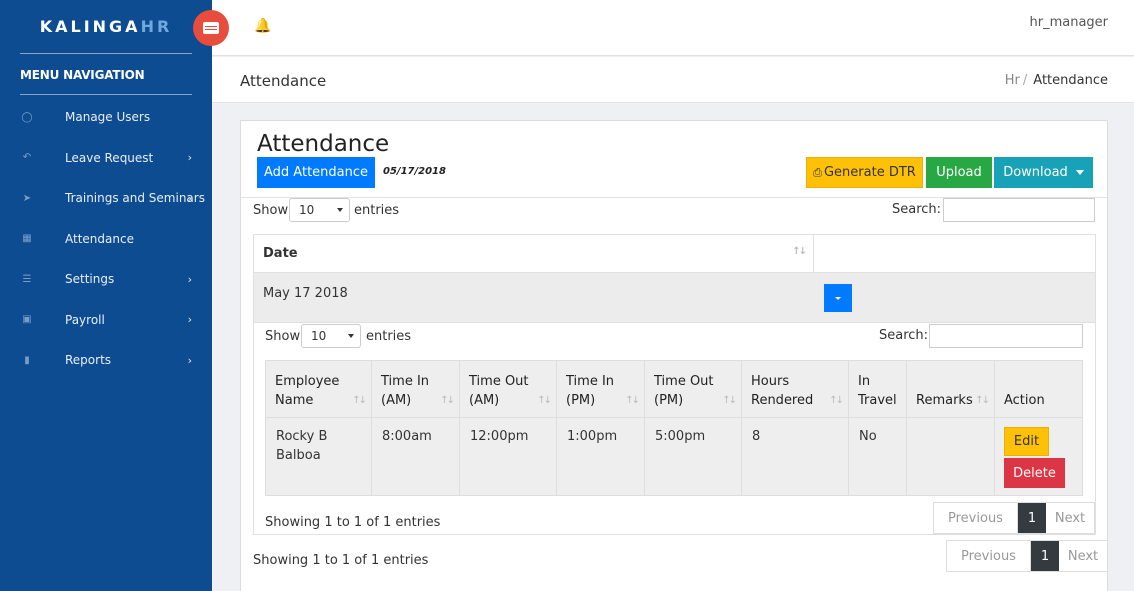 The image size is (1134, 591). What do you see at coordinates (951, 456) in the screenshot?
I see `remarks-cell` at bounding box center [951, 456].